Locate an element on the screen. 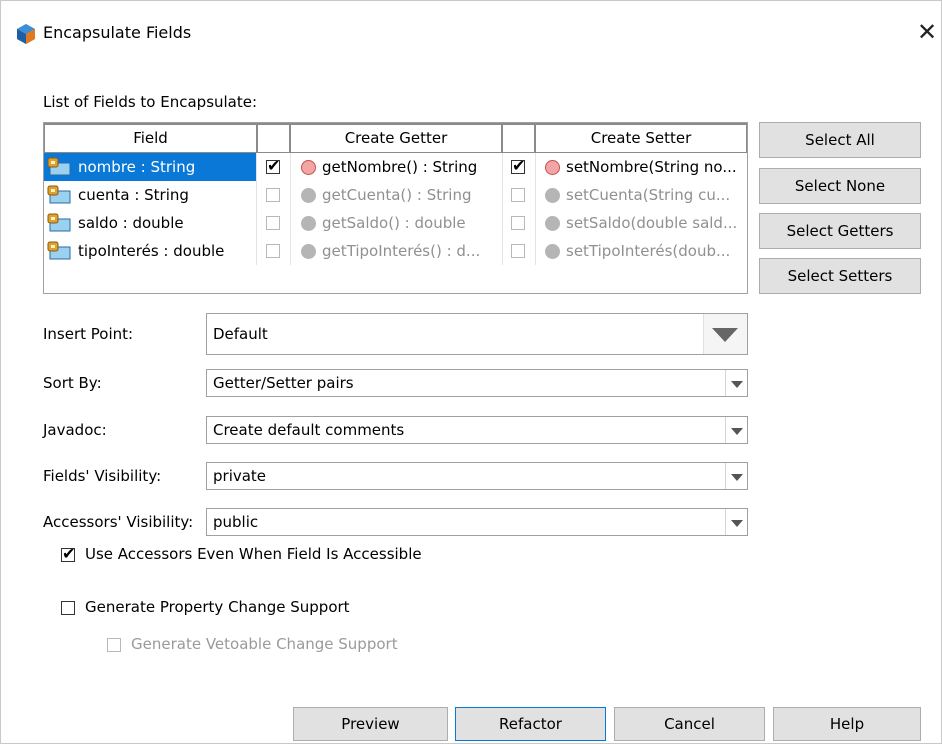 The height and width of the screenshot is (744, 942). fields-visibility-dropdown: private is located at coordinates (477, 476).